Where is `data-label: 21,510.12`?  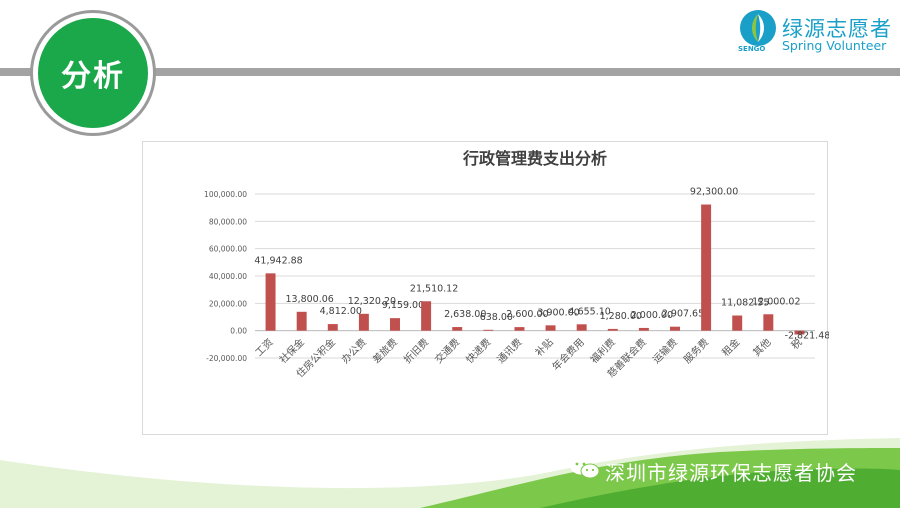
data-label: 21,510.12 is located at coordinates (434, 288).